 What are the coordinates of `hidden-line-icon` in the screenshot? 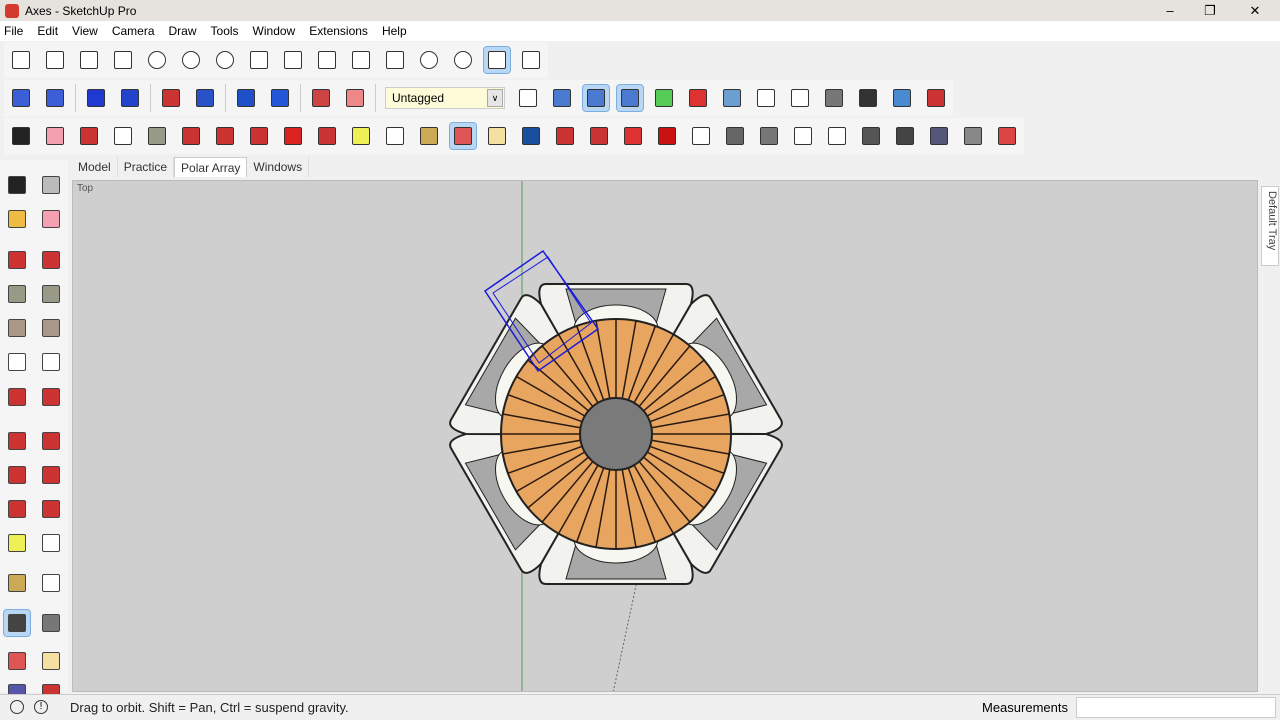 It's located at (800, 98).